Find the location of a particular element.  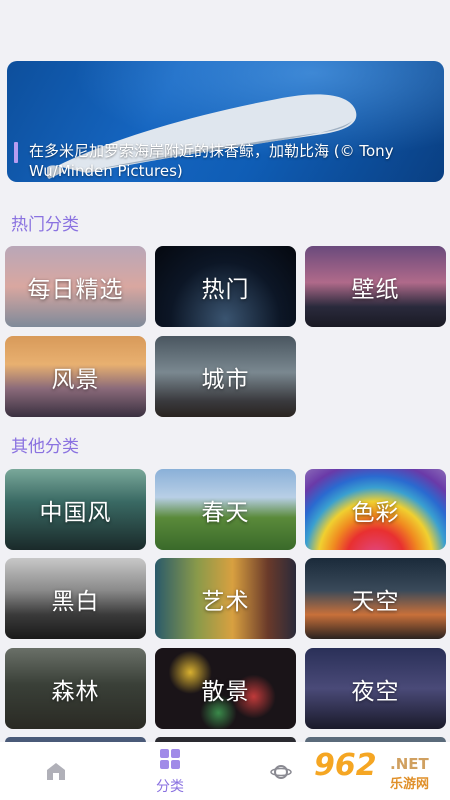

category-tile-chinese-style: 中国风 is located at coordinates (75, 509).